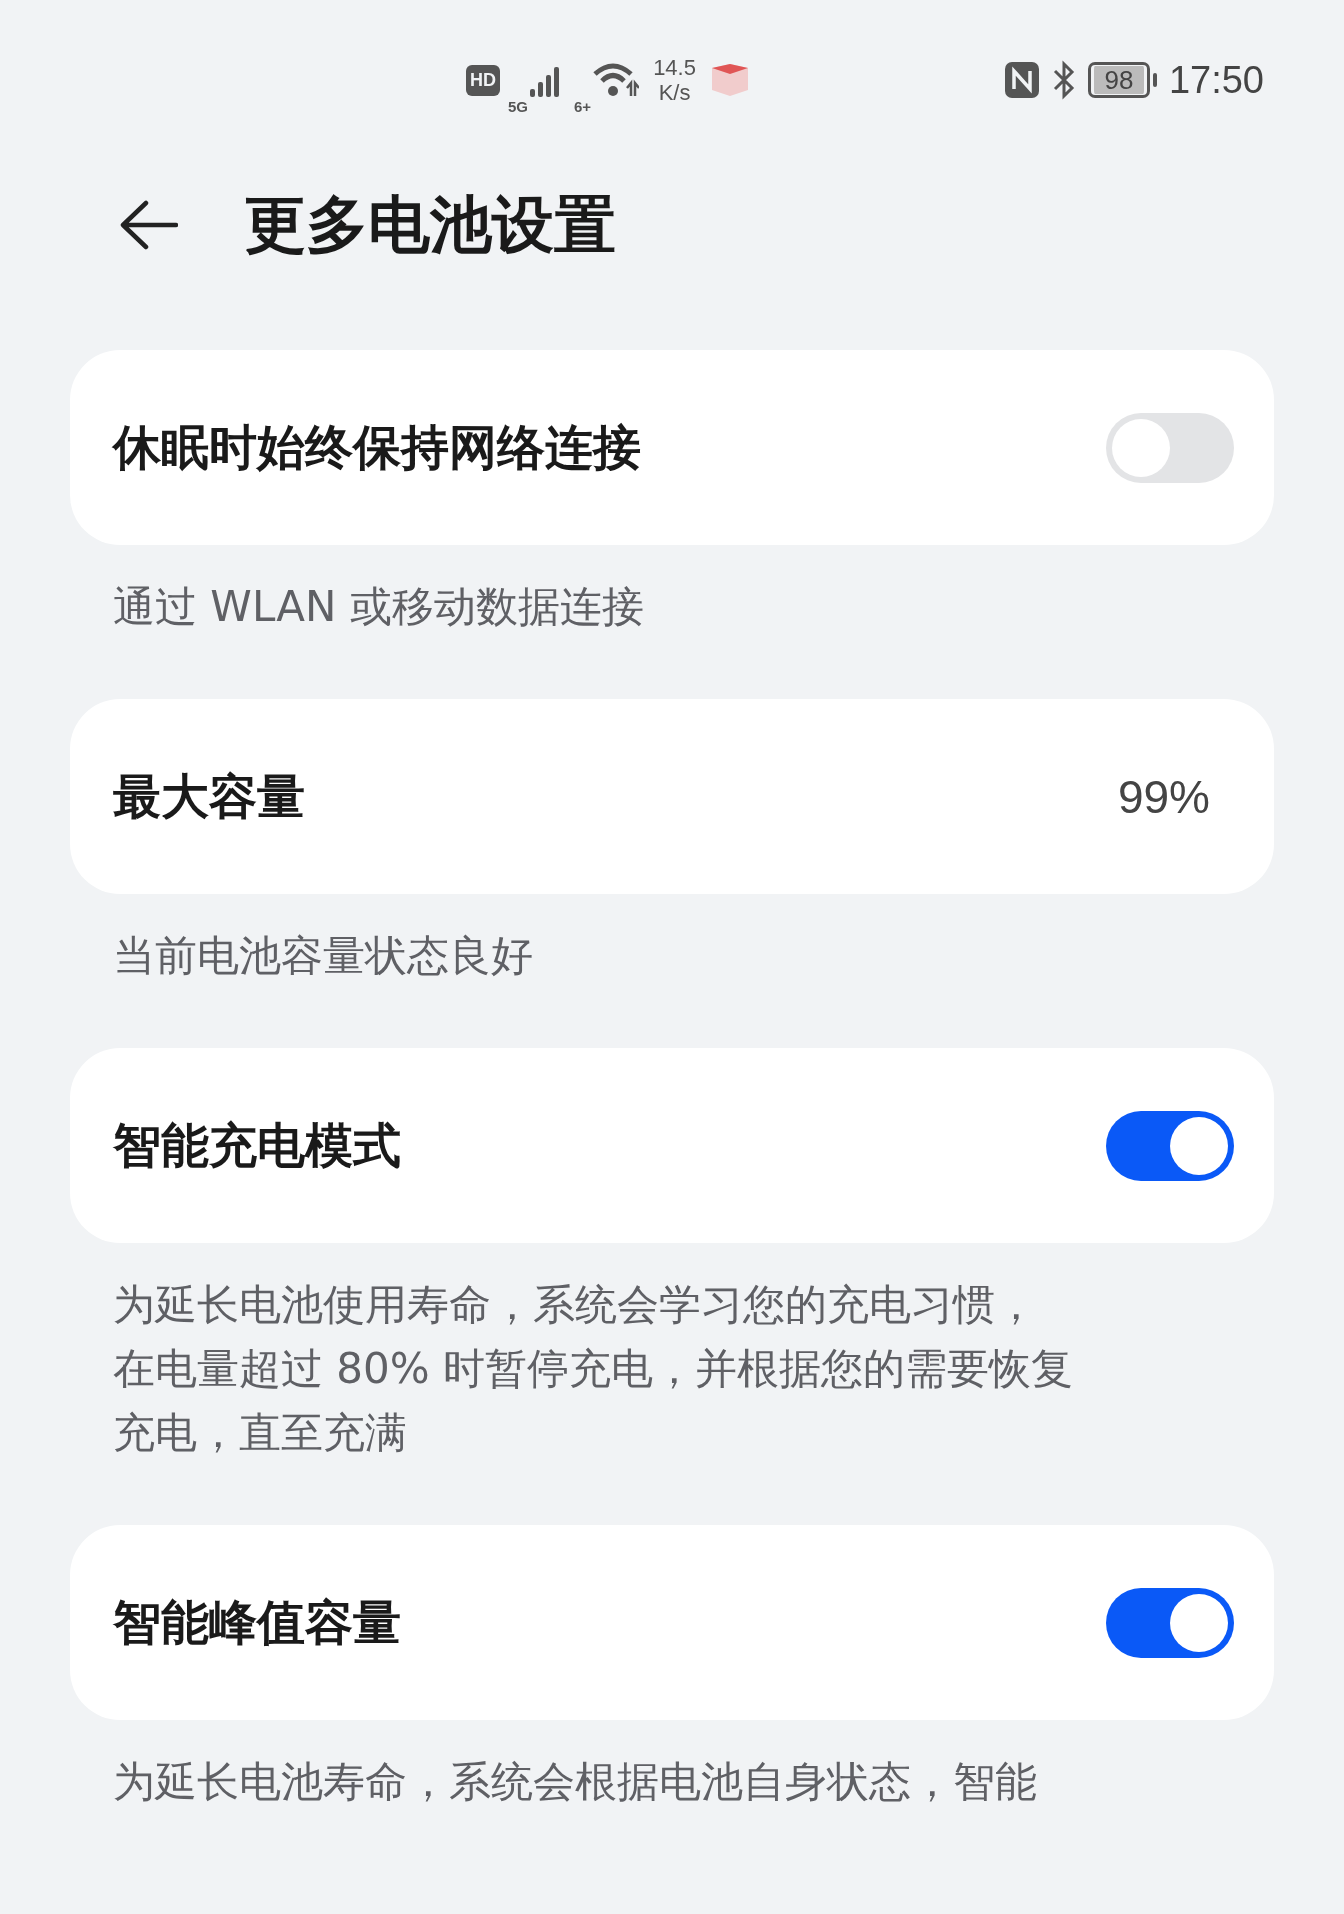 The image size is (1344, 1914). What do you see at coordinates (1063, 80) in the screenshot?
I see `bluetooth-icon` at bounding box center [1063, 80].